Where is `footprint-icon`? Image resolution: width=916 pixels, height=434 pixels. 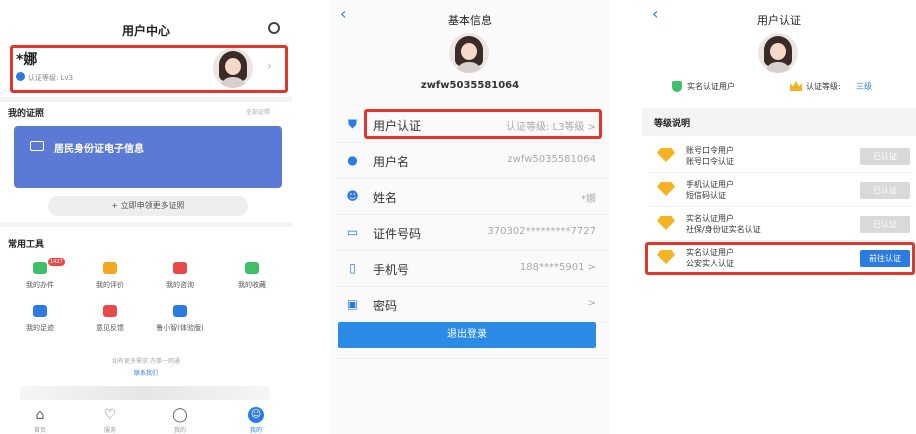 footprint-icon is located at coordinates (40, 311).